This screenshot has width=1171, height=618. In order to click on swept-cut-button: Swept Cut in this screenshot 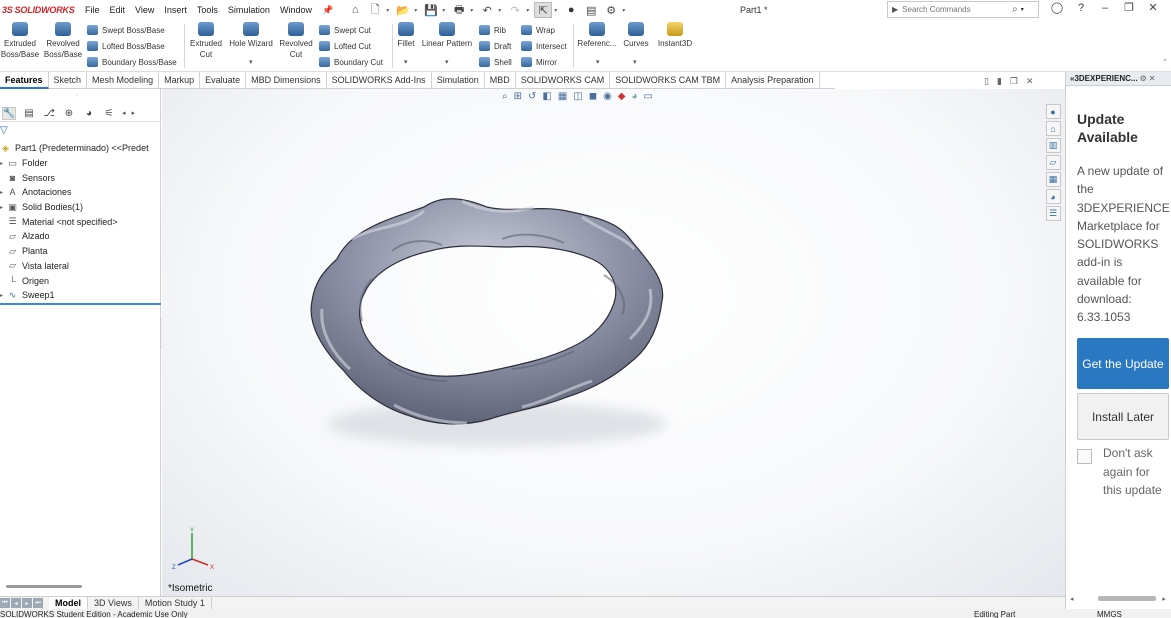, I will do `click(345, 30)`.